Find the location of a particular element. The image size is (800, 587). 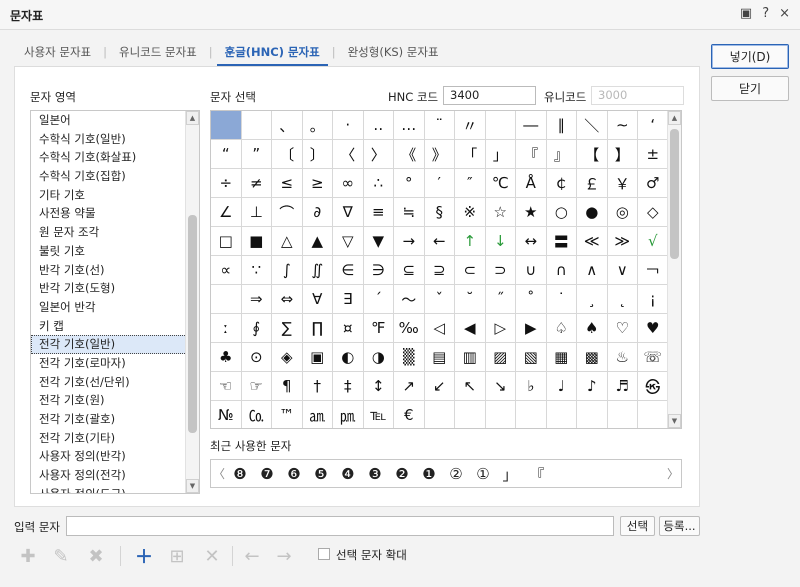

char-cell: ♤ is located at coordinates (561, 328).